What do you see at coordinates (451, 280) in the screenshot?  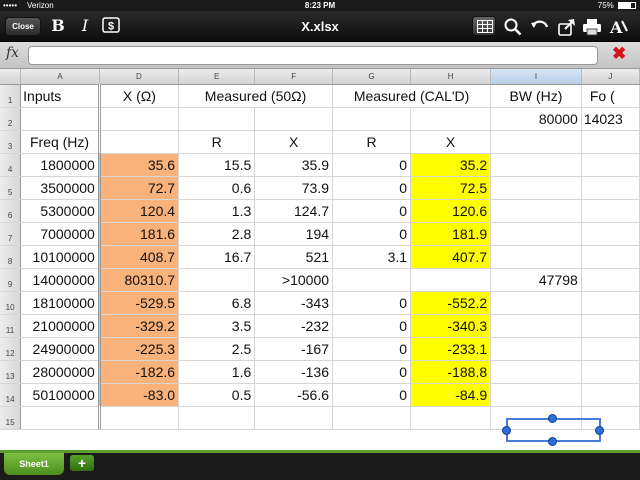 I see `cell-x-cal` at bounding box center [451, 280].